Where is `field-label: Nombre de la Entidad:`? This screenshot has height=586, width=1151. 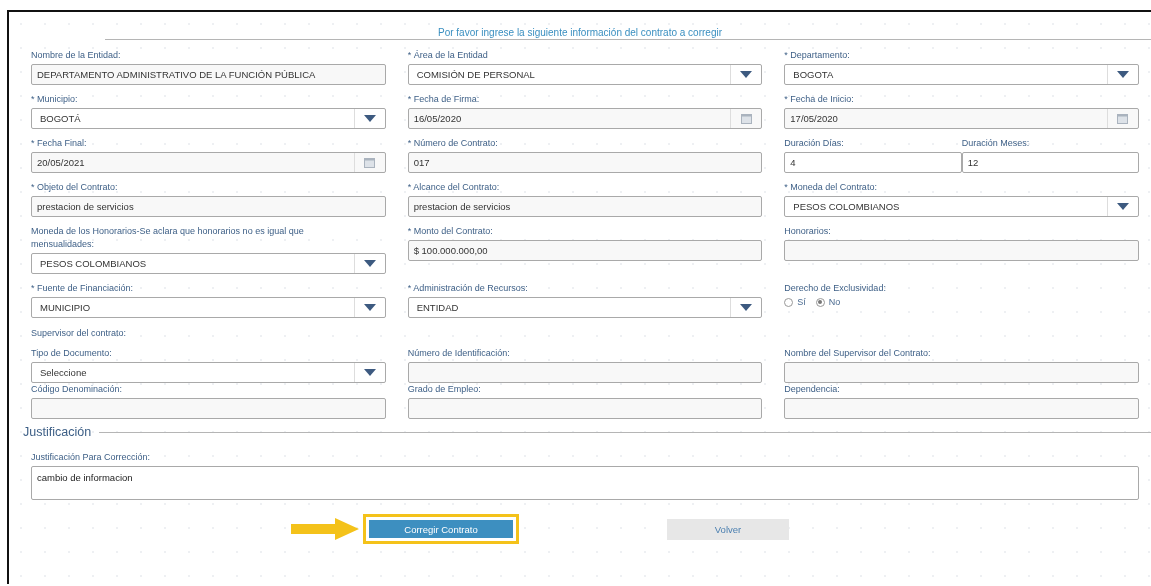
field-label: Nombre de la Entidad: is located at coordinates (76, 55).